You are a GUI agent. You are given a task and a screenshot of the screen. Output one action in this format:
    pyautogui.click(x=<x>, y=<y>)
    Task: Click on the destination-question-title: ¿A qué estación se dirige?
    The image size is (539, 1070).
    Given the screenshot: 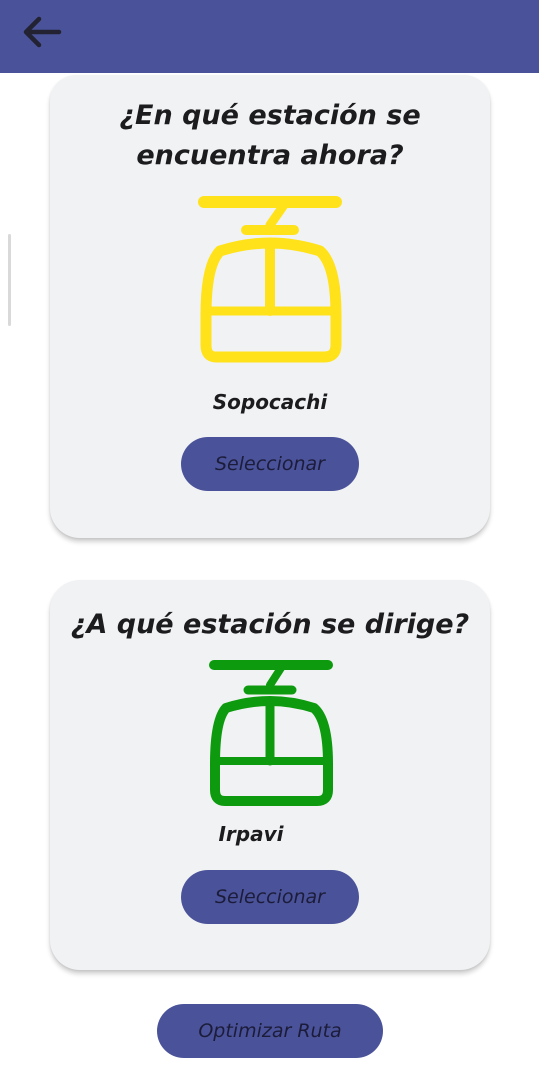 What is the action you would take?
    pyautogui.click(x=270, y=624)
    